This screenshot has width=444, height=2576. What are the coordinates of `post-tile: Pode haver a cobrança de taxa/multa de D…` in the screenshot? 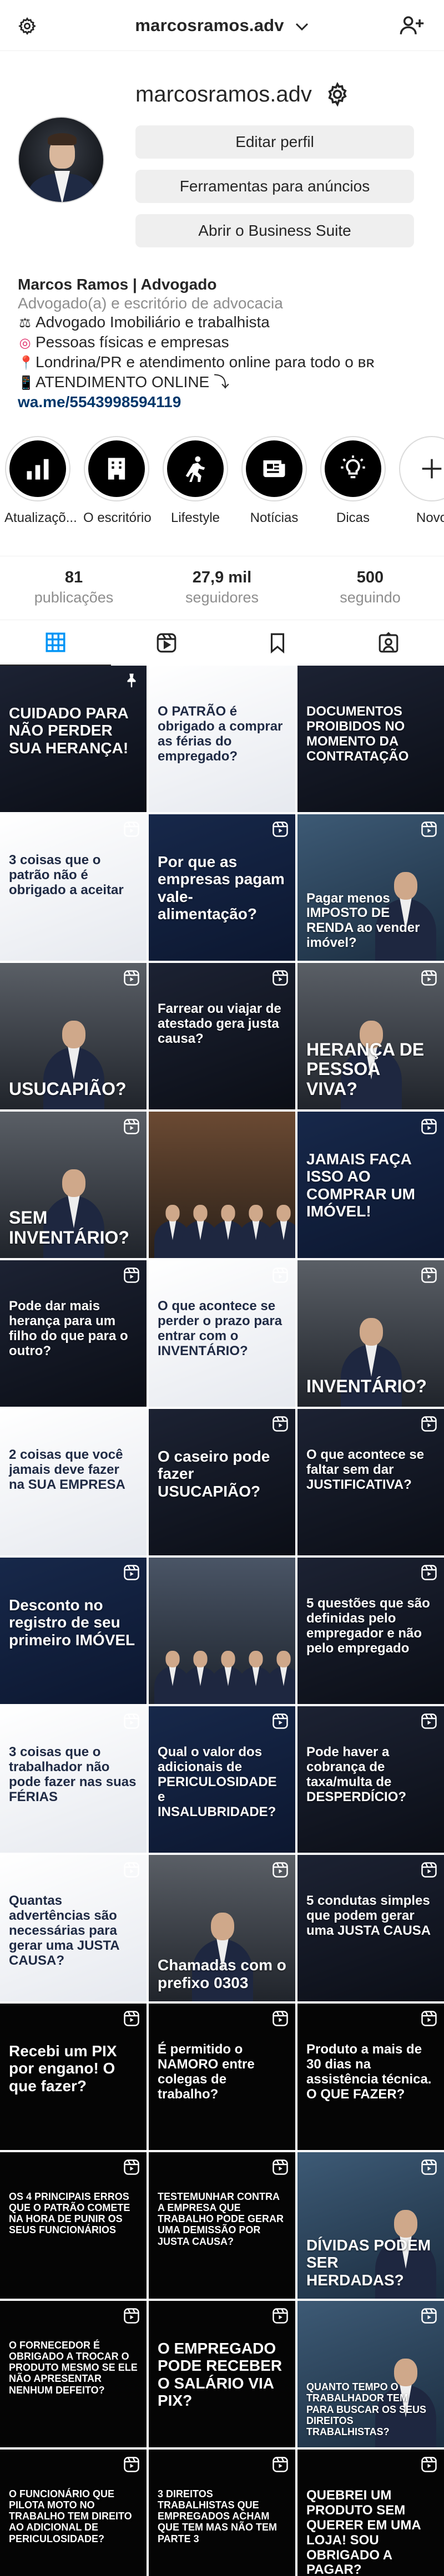 It's located at (371, 1779).